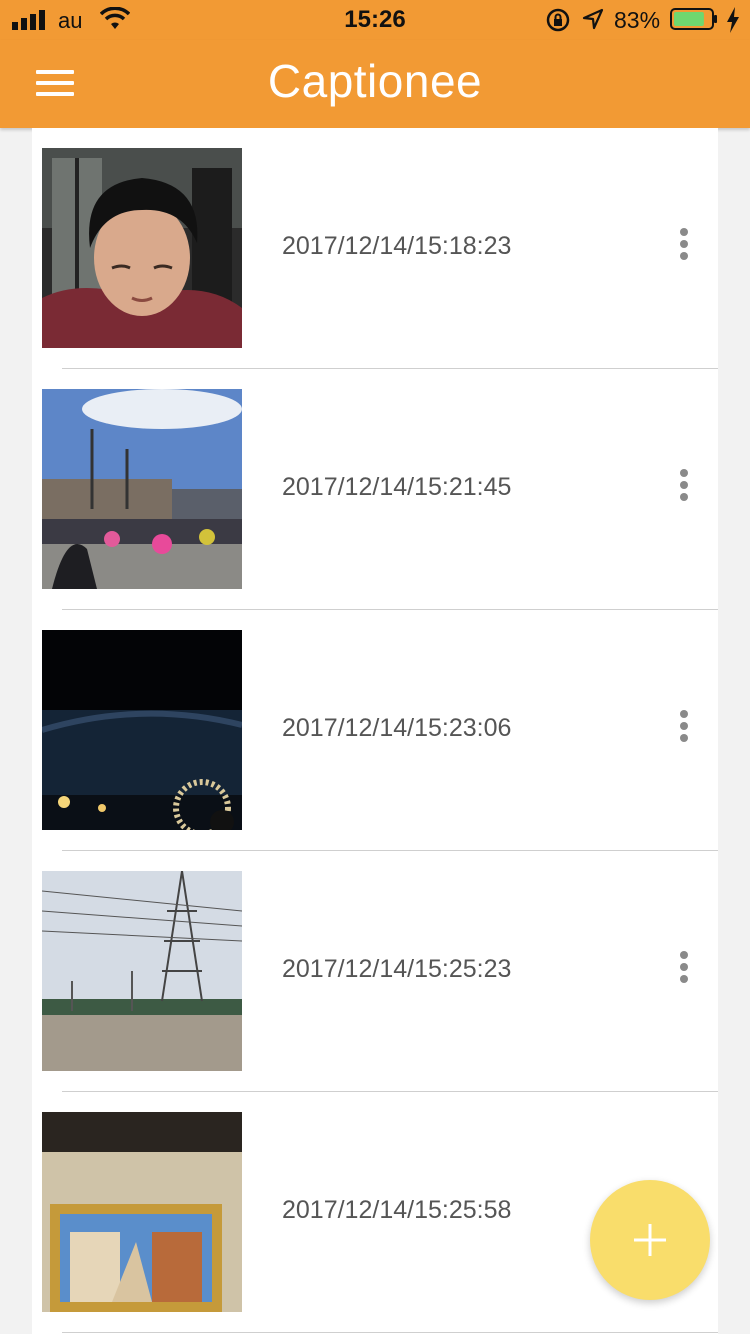  Describe the element at coordinates (397, 1210) in the screenshot. I see `timestamp-label: 2017/12/14/15:25:58` at that location.